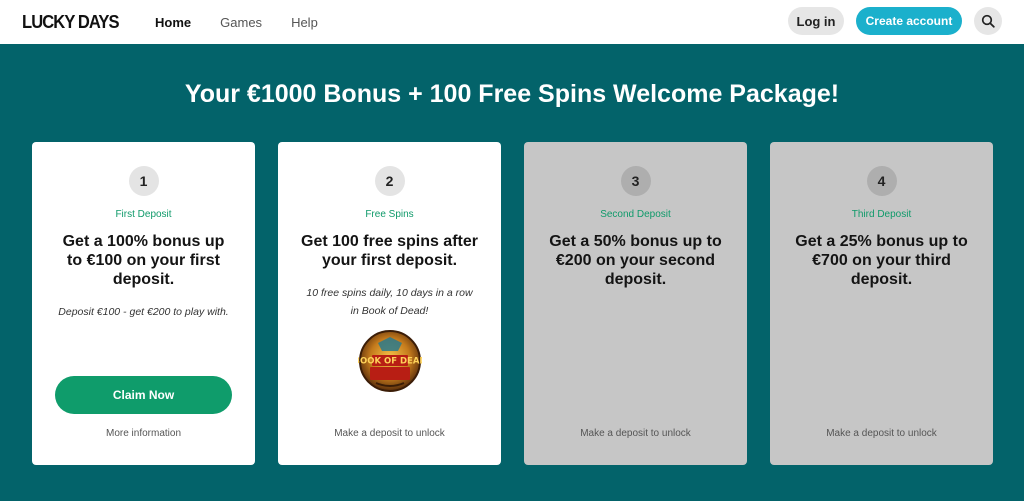  What do you see at coordinates (173, 22) in the screenshot?
I see `nav-home: Home` at bounding box center [173, 22].